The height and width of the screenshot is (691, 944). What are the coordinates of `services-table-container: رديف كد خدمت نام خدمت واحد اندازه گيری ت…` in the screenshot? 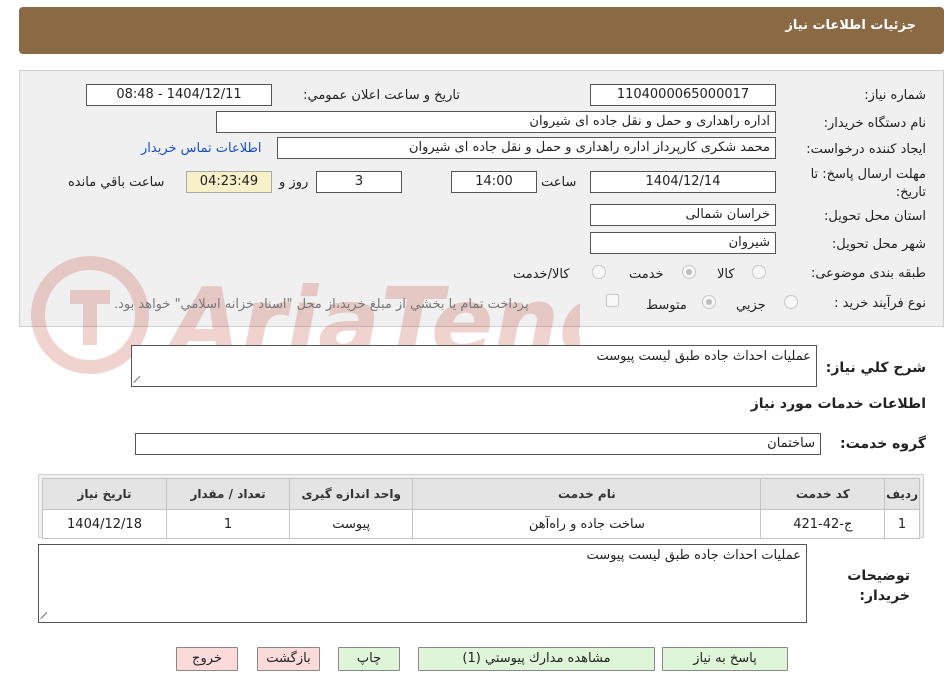 It's located at (481, 506).